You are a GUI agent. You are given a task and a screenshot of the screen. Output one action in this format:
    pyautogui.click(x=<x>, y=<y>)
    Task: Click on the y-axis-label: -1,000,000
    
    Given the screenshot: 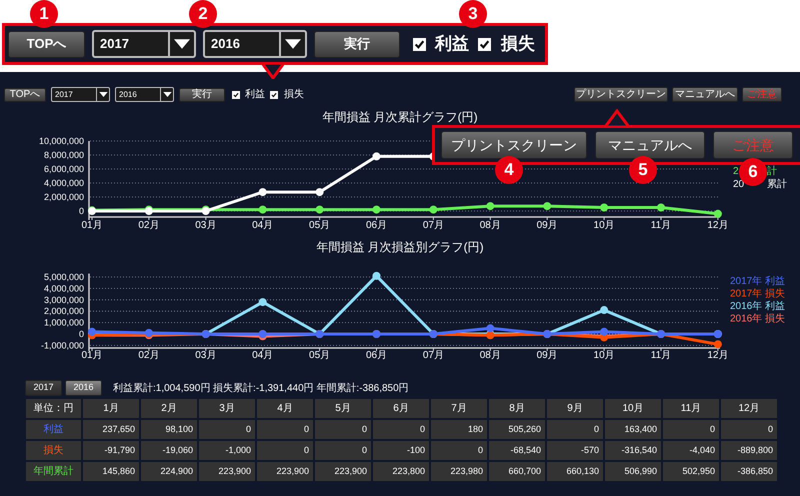 What is the action you would take?
    pyautogui.click(x=62, y=345)
    